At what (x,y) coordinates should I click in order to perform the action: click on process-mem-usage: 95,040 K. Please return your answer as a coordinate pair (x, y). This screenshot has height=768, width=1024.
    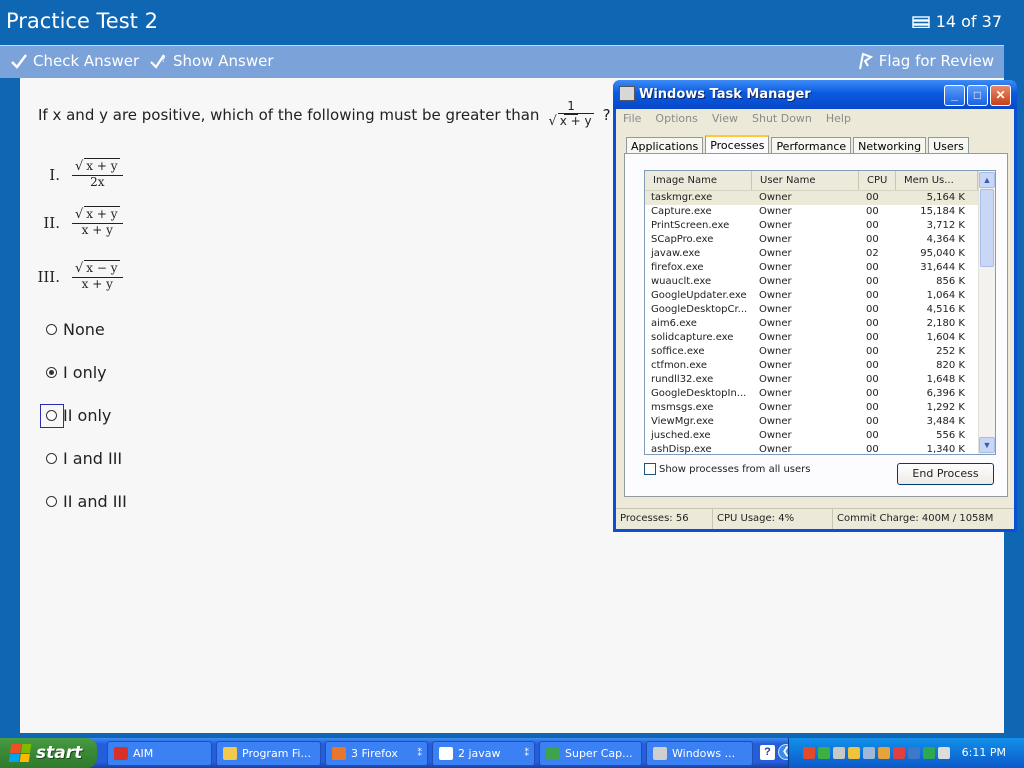
    Looking at the image, I should click on (942, 253).